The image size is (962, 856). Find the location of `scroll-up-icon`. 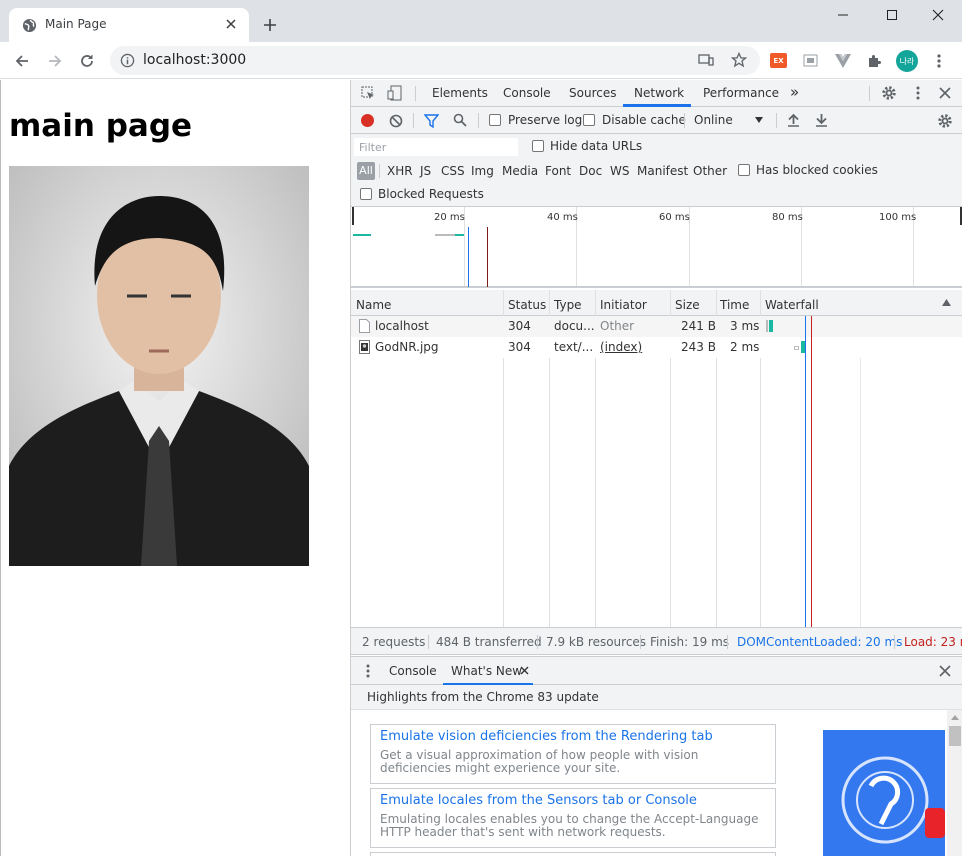

scroll-up-icon is located at coordinates (955, 717).